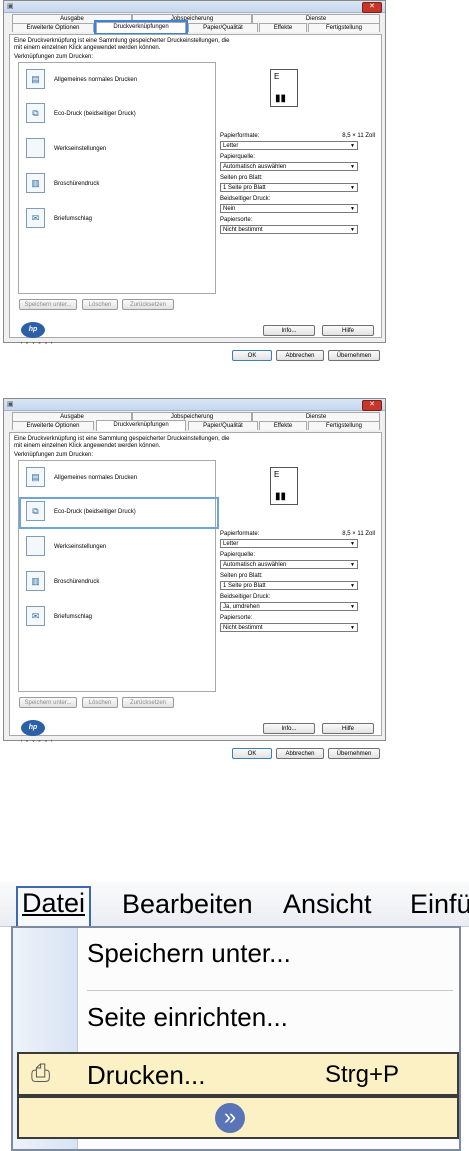  I want to click on select-value: Letter, so click(231, 544).